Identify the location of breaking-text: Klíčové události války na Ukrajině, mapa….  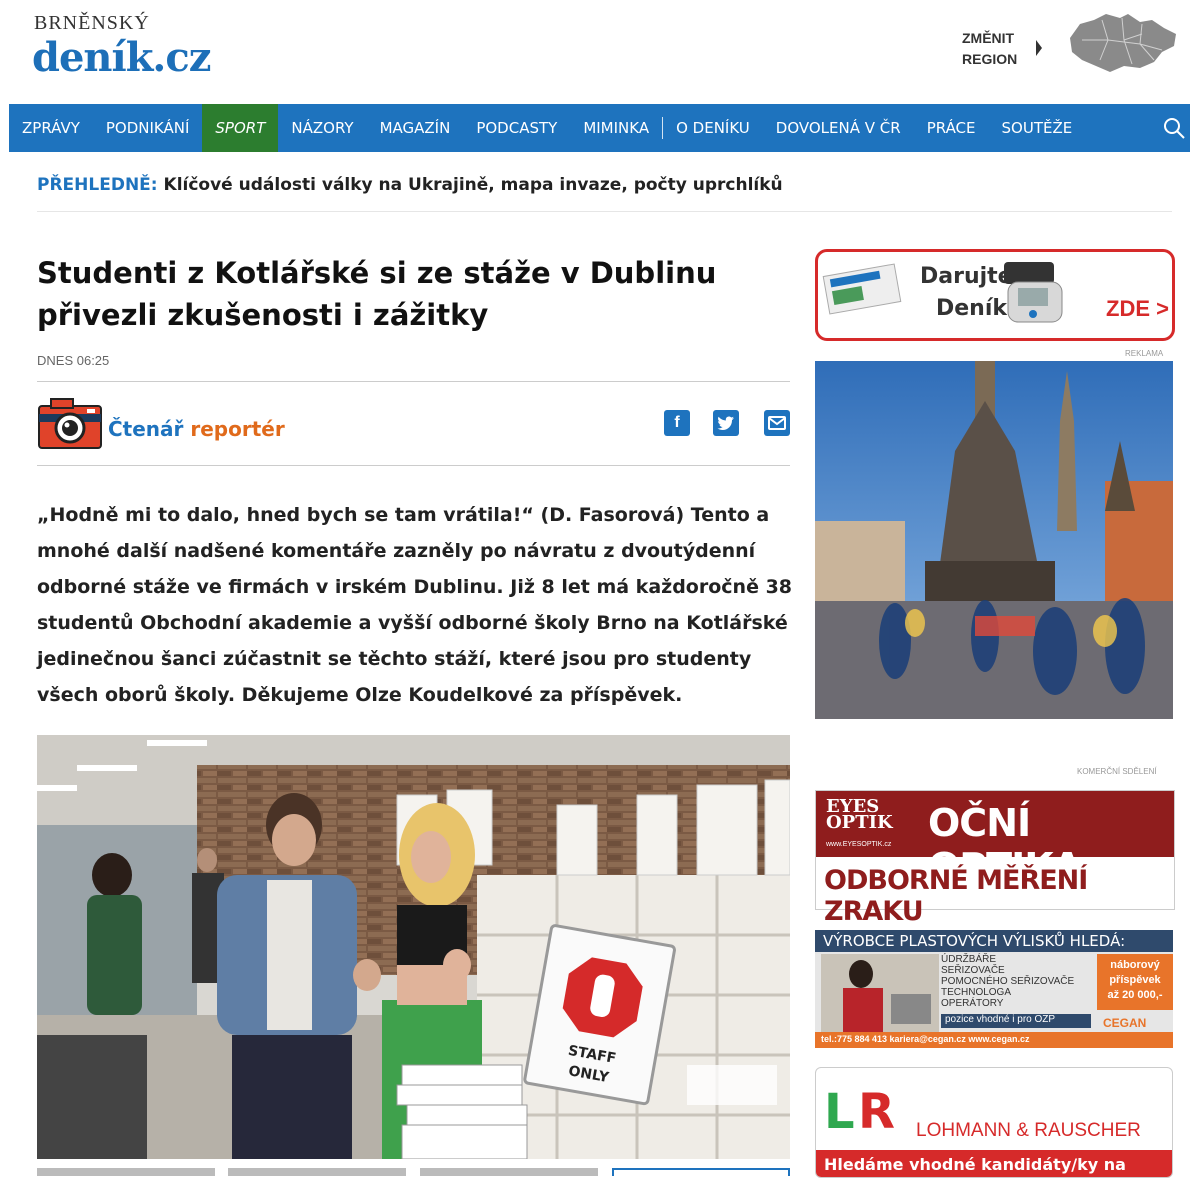
(473, 185).